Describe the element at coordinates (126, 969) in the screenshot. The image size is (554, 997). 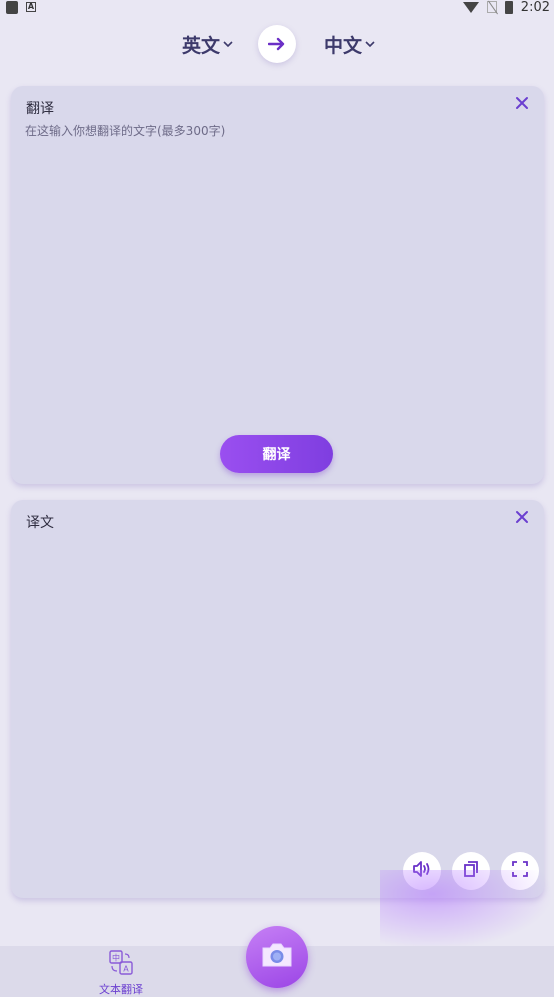
I see `svg-text: A` at that location.